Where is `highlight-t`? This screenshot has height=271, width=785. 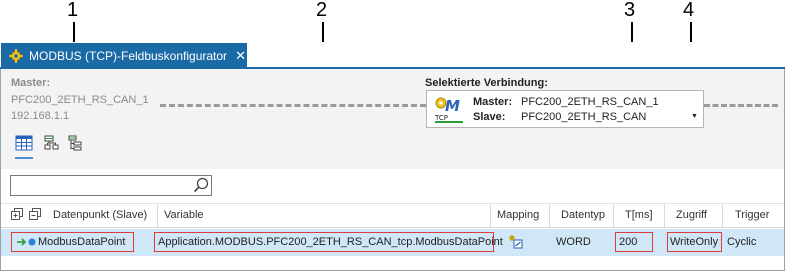 highlight-t is located at coordinates (634, 242).